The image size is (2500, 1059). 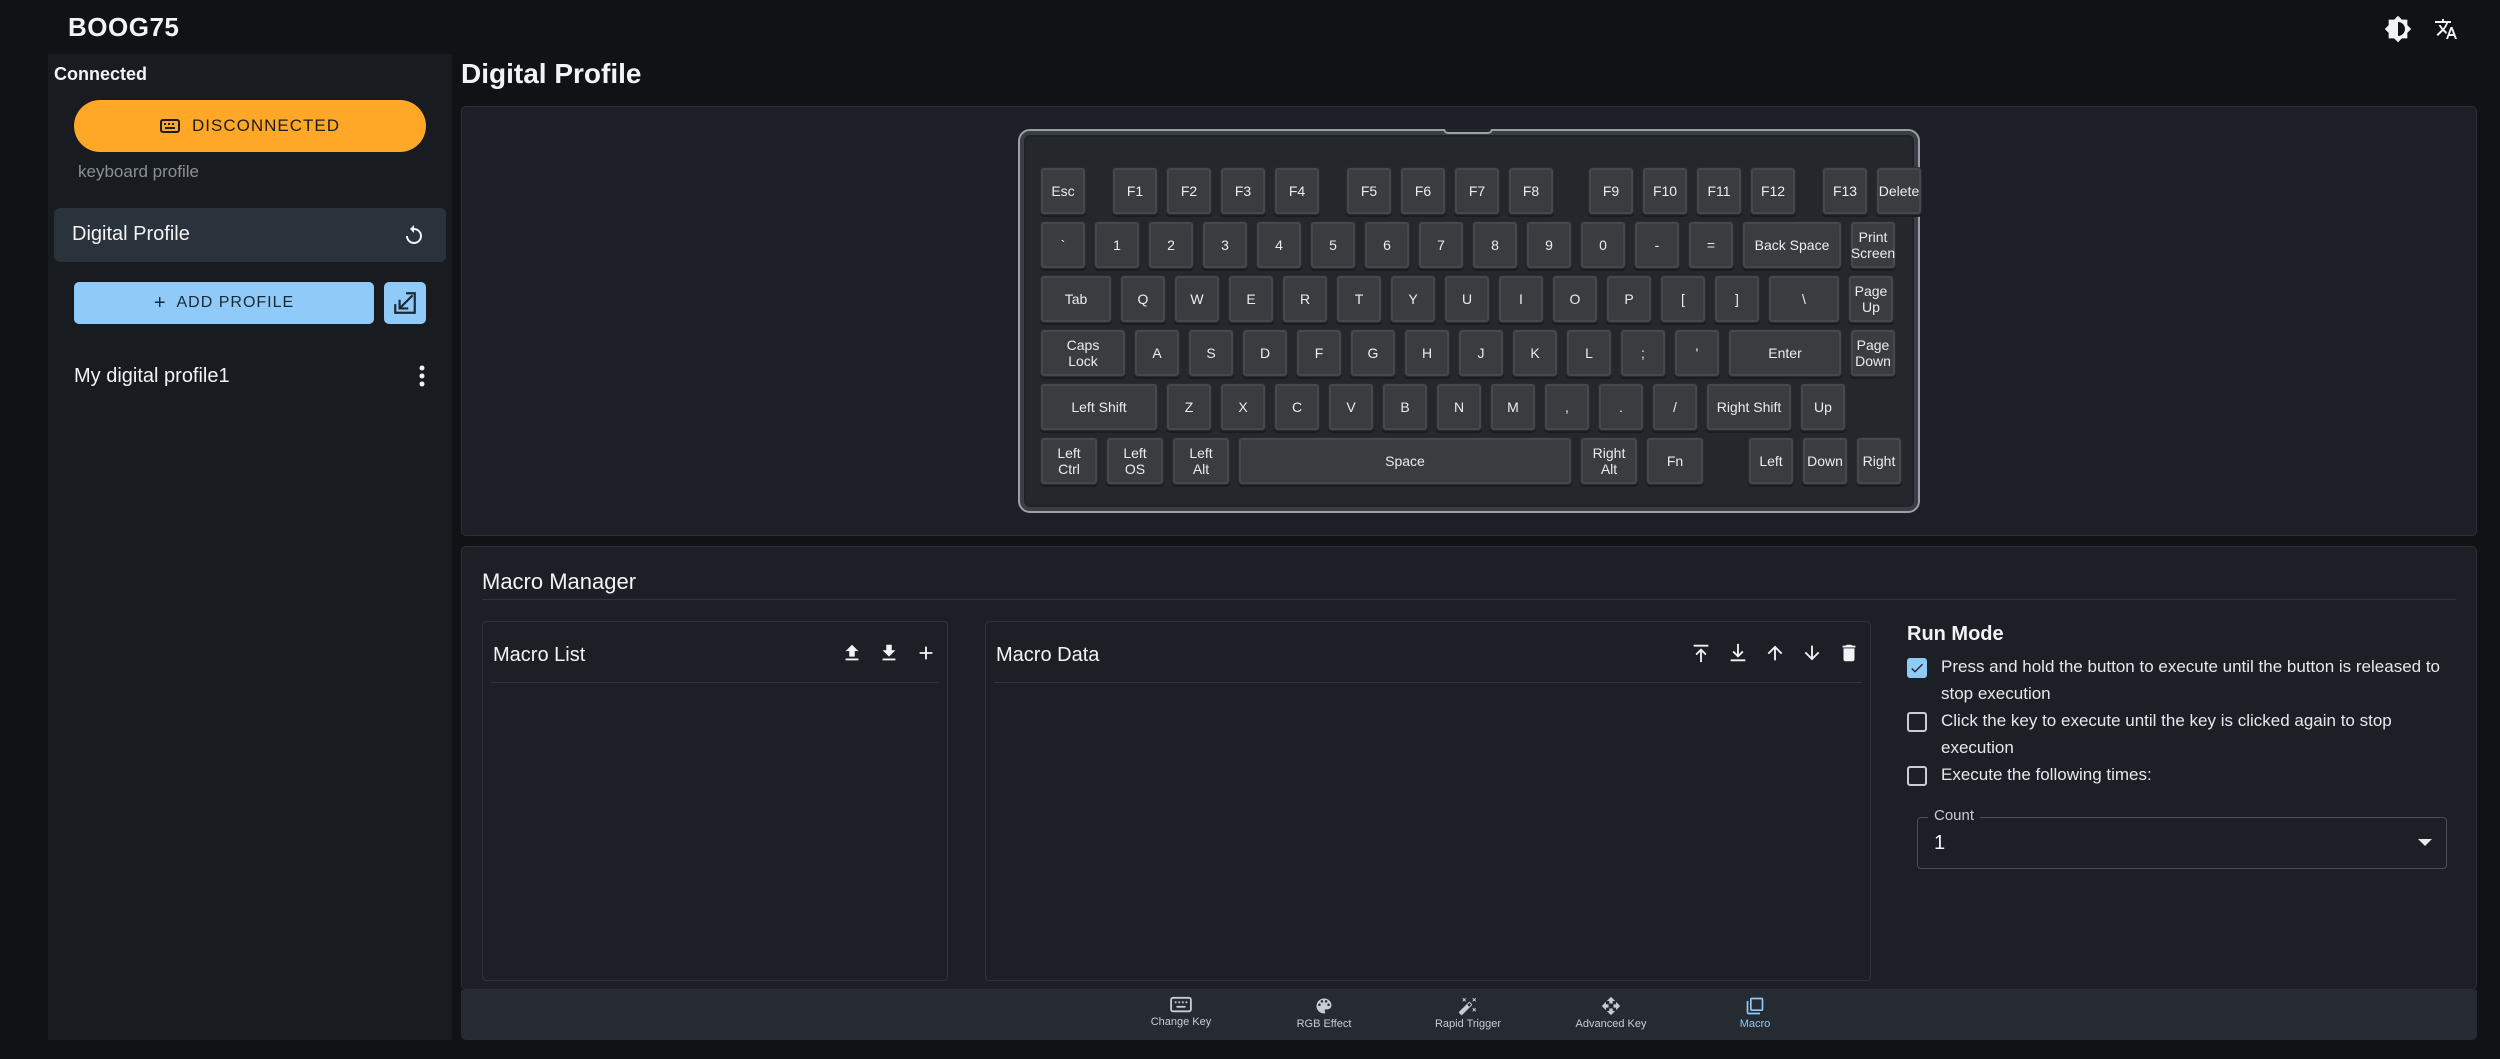 What do you see at coordinates (1423, 191) in the screenshot?
I see `key-f6: F6` at bounding box center [1423, 191].